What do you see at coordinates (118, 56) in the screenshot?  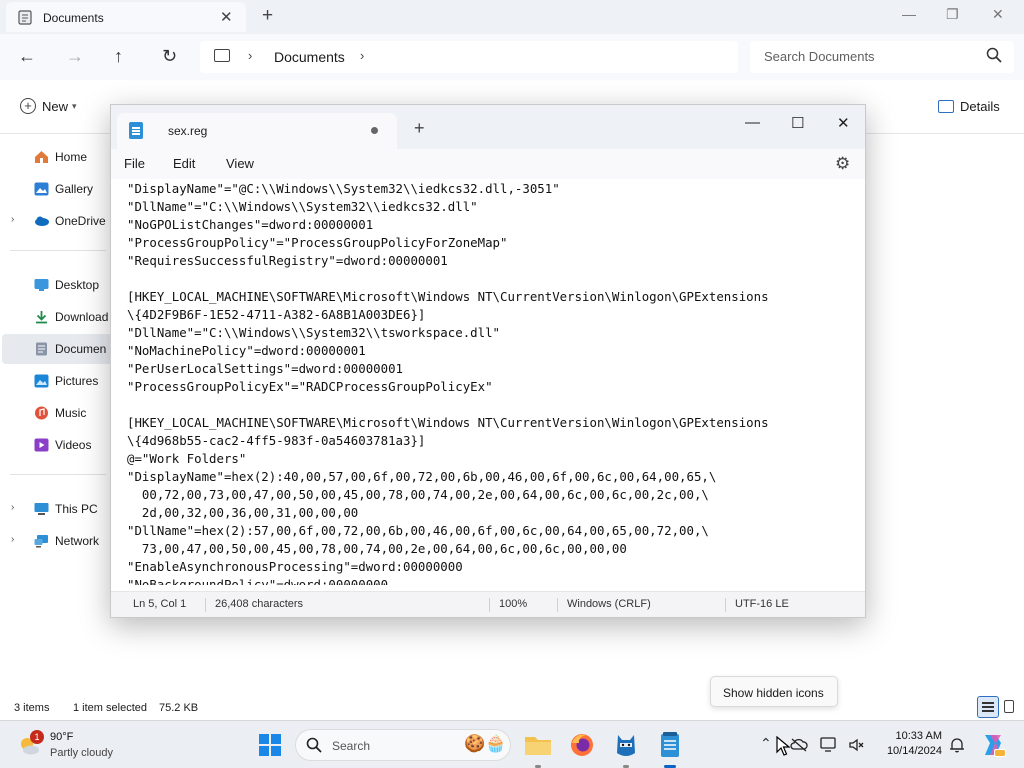 I see `up-arrow-icon: ↑` at bounding box center [118, 56].